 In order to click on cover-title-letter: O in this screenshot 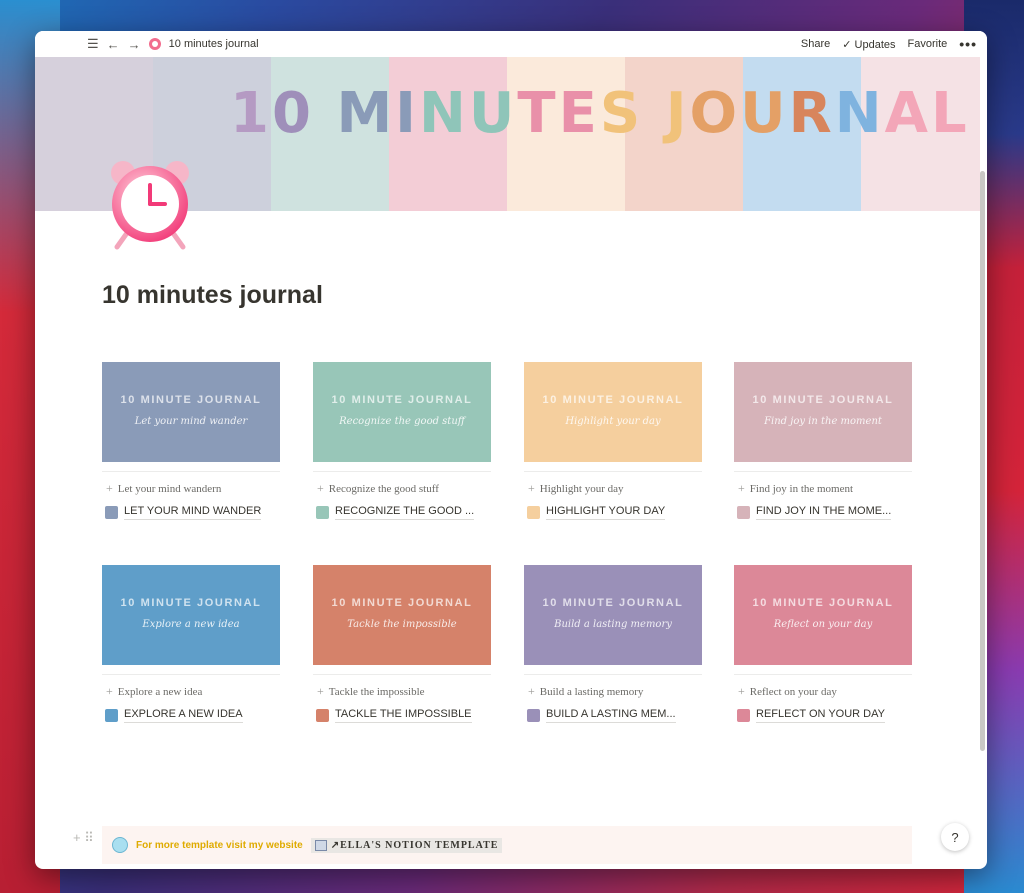, I will do `click(715, 113)`.